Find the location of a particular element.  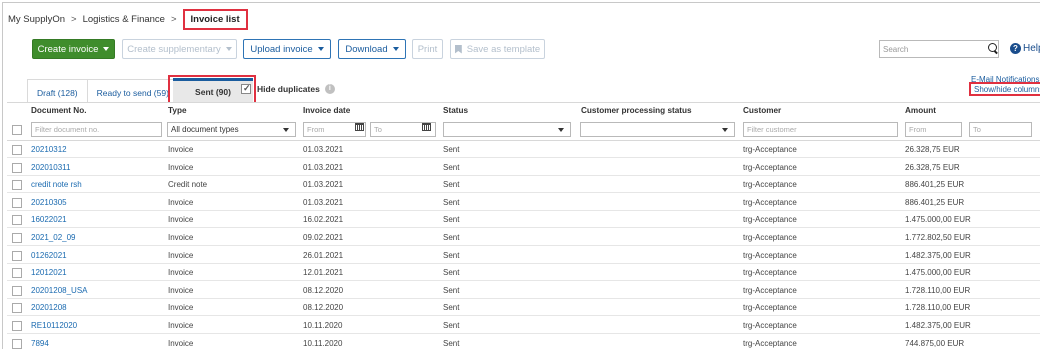

document-no-link: 16022021 is located at coordinates (49, 219).